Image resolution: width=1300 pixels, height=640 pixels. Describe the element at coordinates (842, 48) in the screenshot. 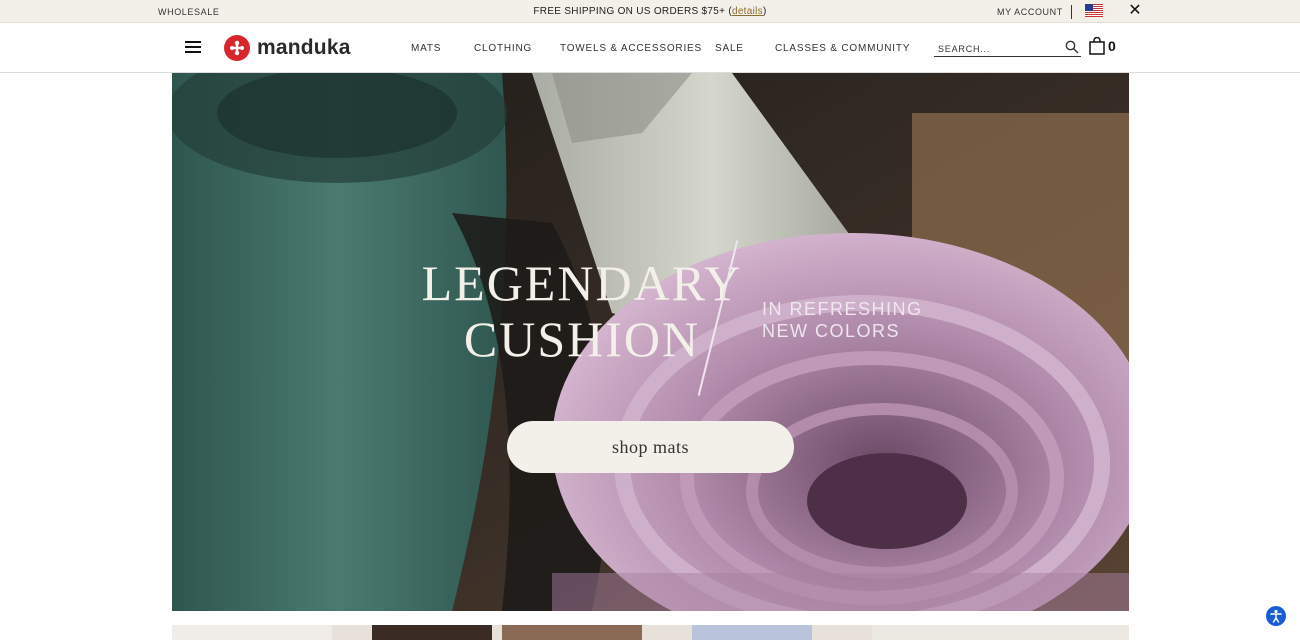

I see `nav-classes-community: CLASSES & COMMUNITY` at that location.